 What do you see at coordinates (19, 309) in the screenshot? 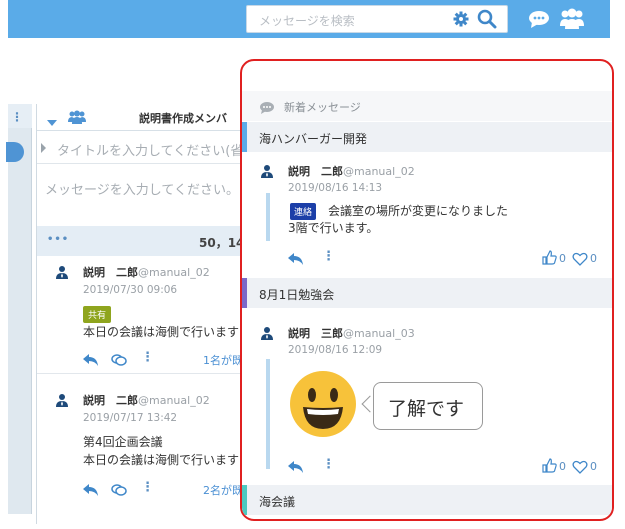
I see `collapsed-column: ⋮` at bounding box center [19, 309].